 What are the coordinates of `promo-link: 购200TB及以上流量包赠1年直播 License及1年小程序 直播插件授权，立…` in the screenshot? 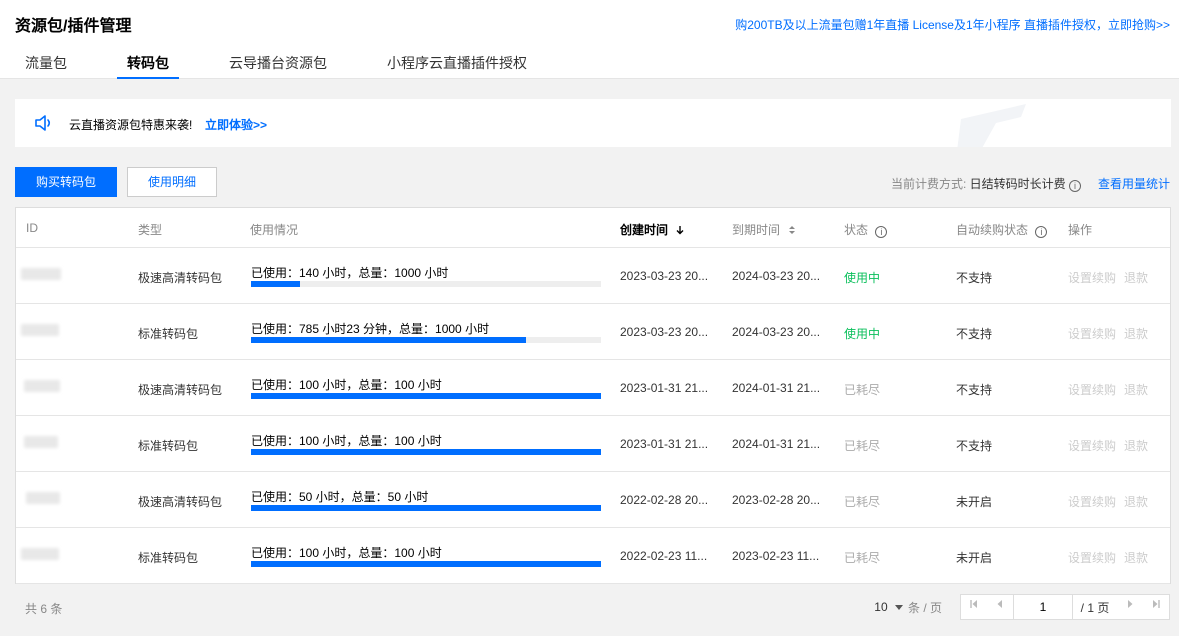 It's located at (952, 24).